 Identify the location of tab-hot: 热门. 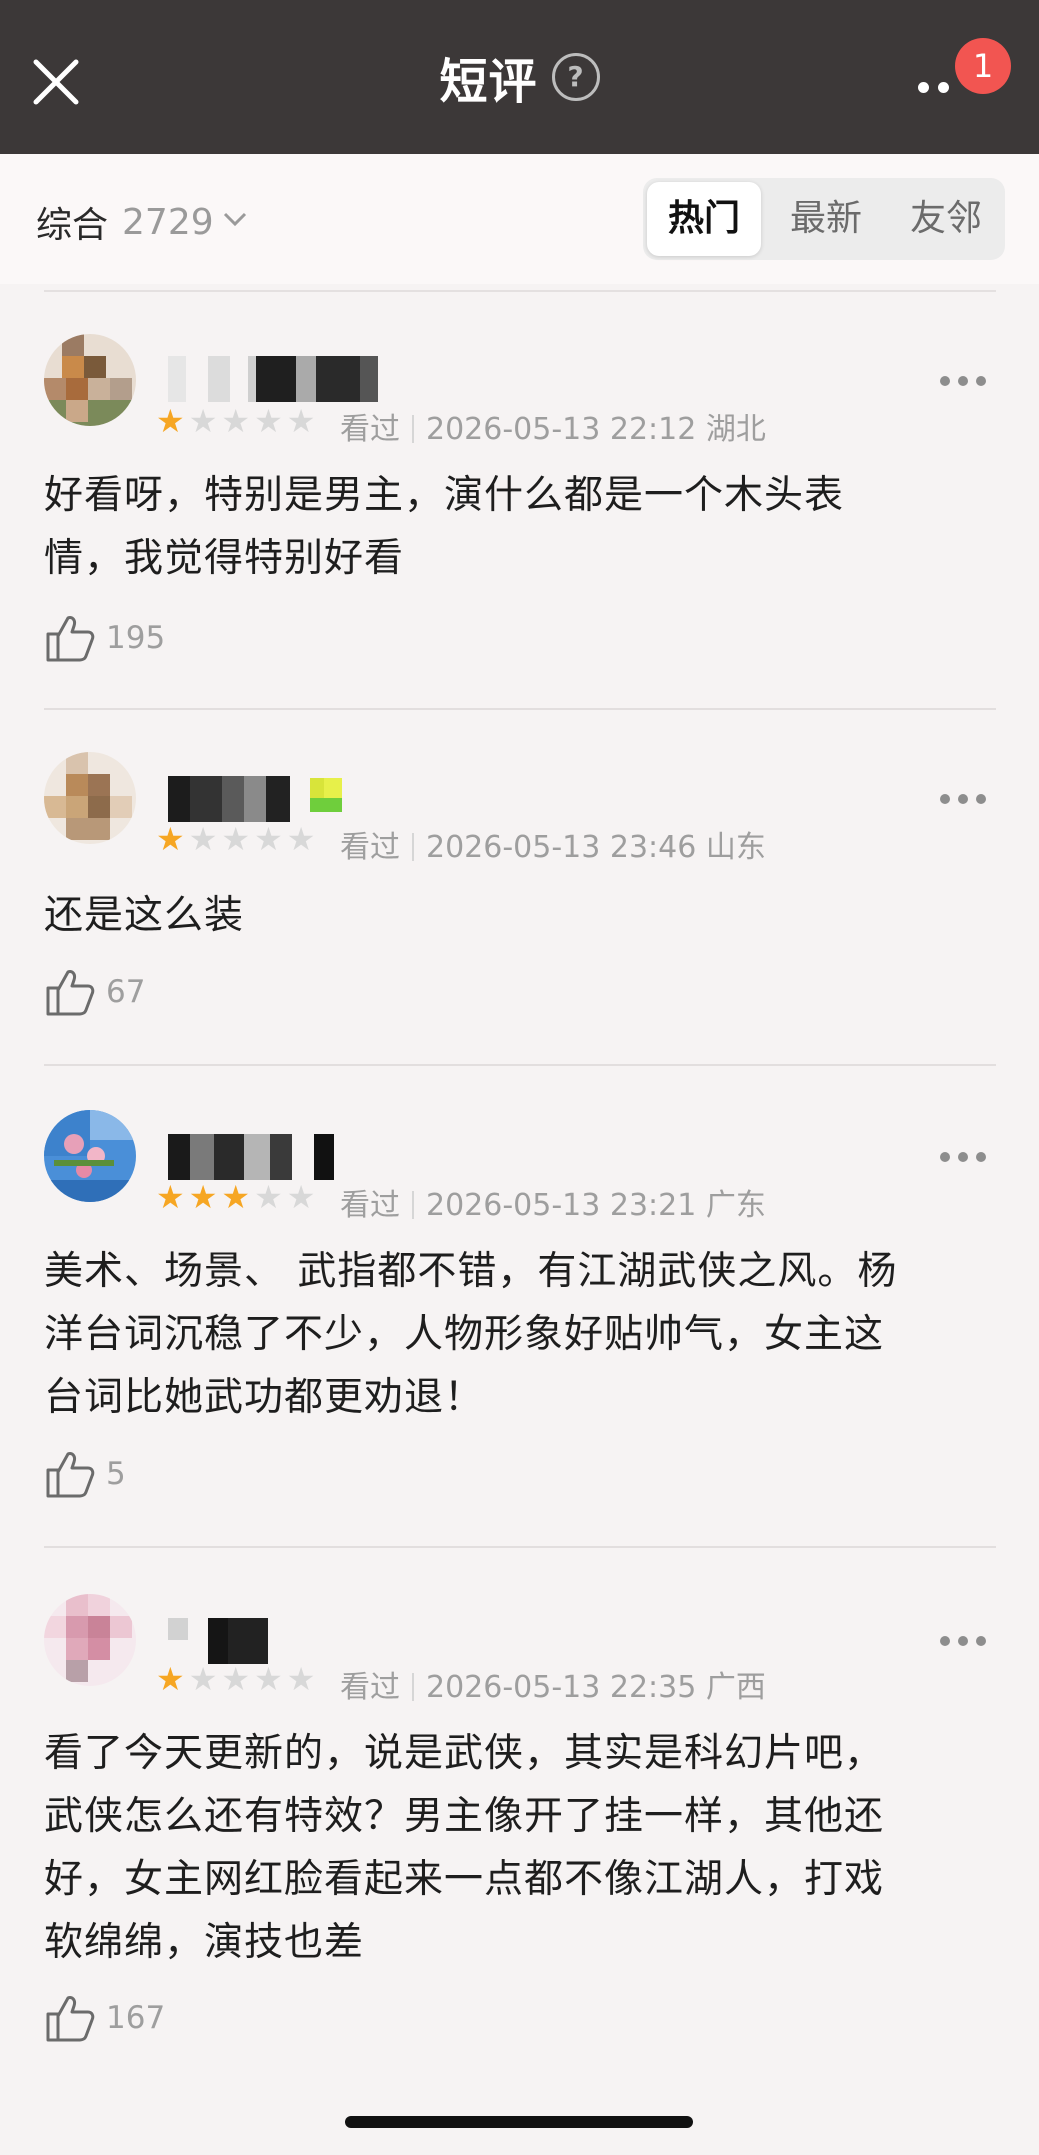
(704, 219).